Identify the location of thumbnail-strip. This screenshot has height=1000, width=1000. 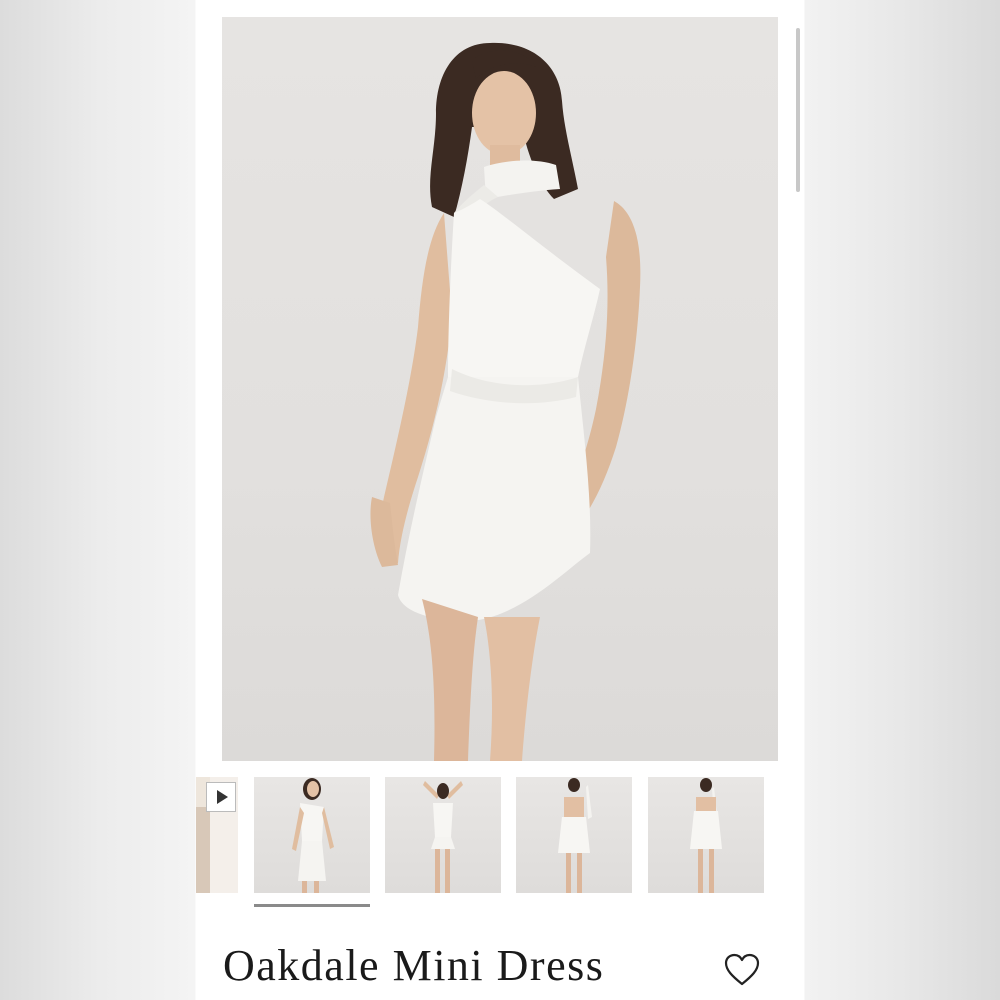
(500, 842).